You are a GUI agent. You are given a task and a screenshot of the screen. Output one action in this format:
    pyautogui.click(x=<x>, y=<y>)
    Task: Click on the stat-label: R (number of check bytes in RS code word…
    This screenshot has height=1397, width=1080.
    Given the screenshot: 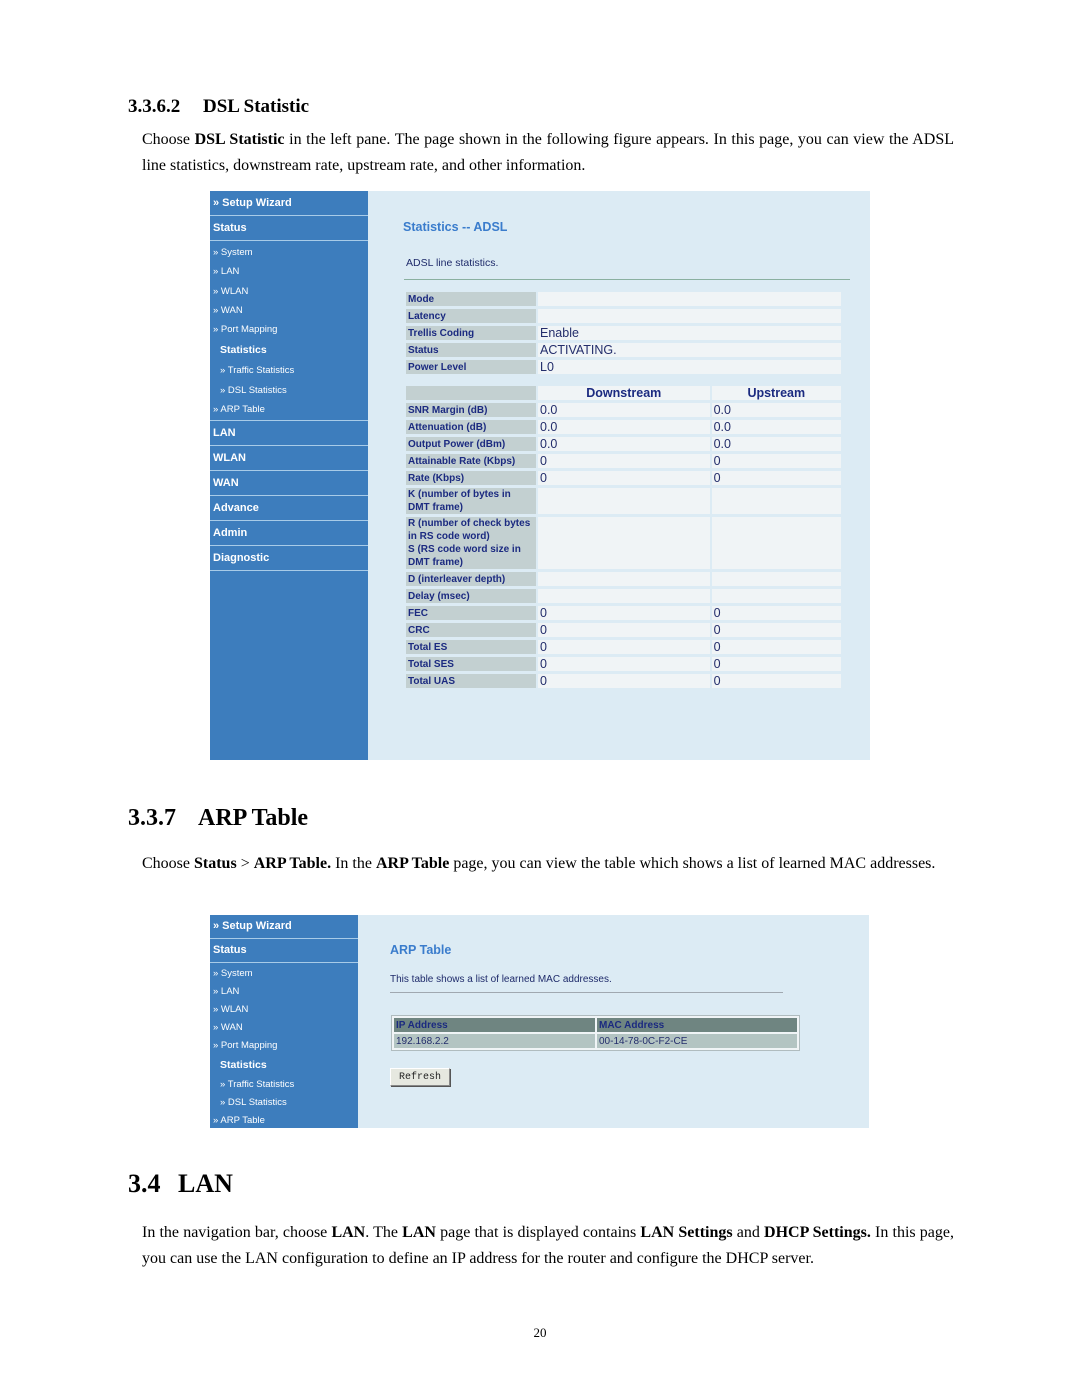 What is the action you would take?
    pyautogui.click(x=471, y=543)
    